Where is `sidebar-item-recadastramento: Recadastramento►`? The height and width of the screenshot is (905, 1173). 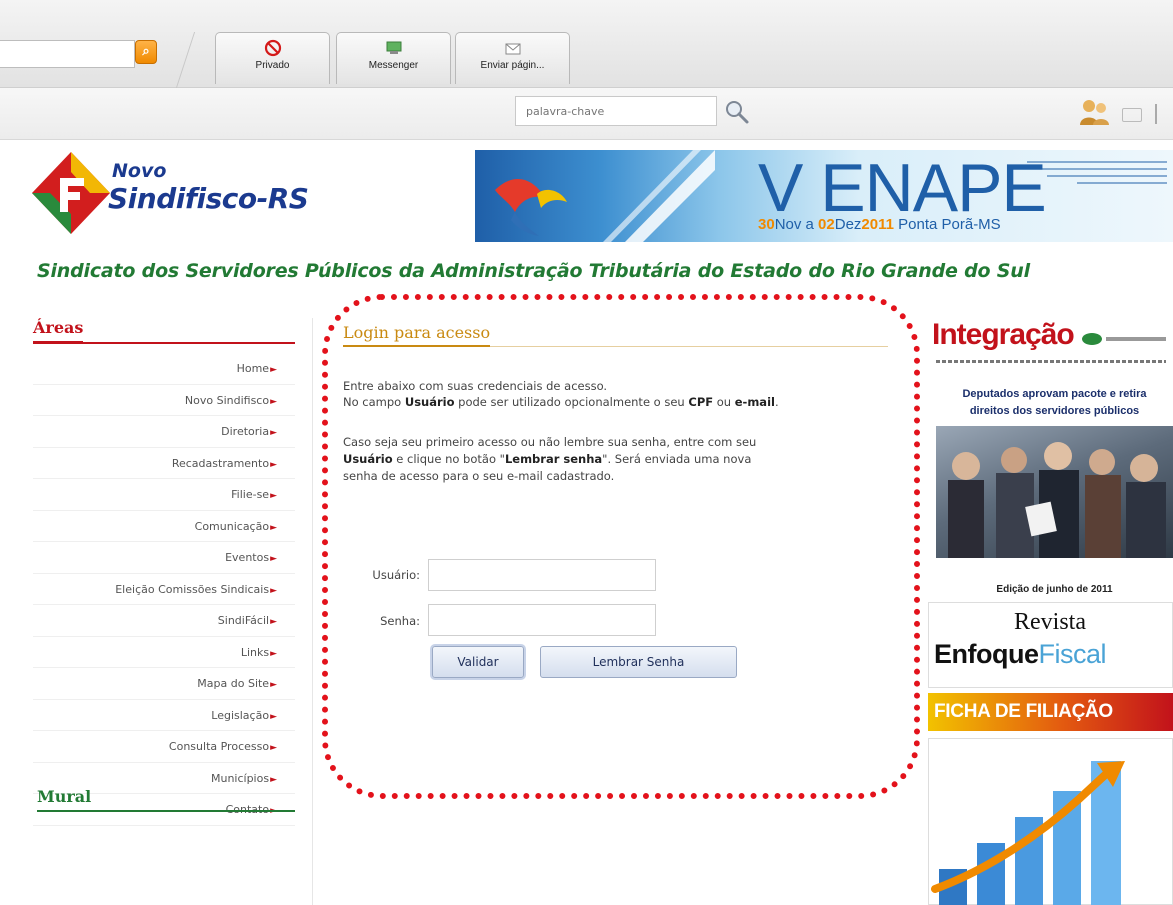
sidebar-item-recadastramento: Recadastramento► is located at coordinates (164, 463).